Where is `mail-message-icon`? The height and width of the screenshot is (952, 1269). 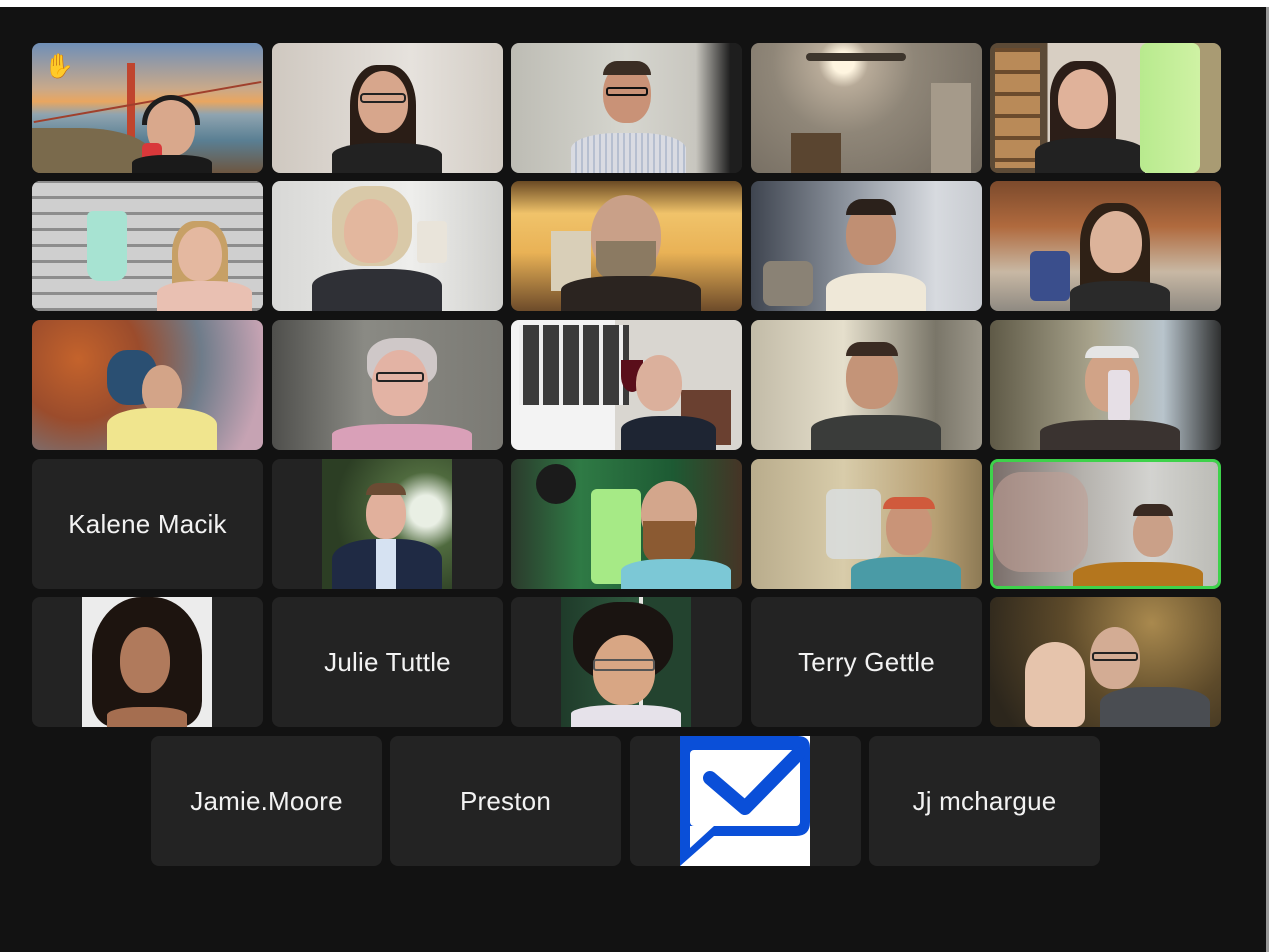 mail-message-icon is located at coordinates (745, 801).